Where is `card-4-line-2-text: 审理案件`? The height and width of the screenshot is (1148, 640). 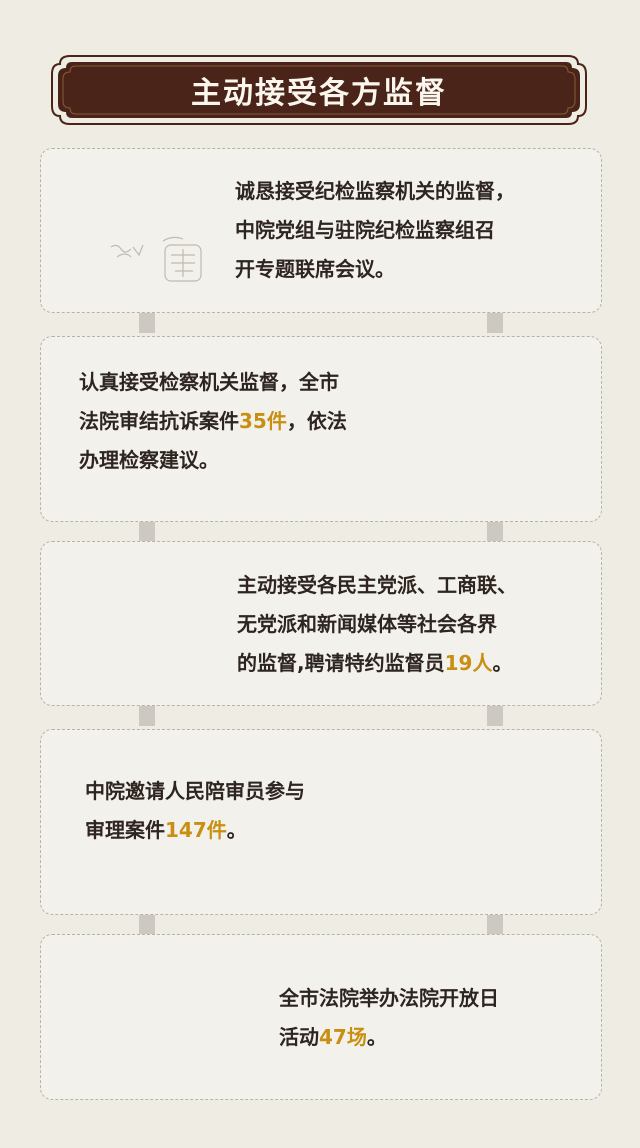 card-4-line-2-text: 审理案件 is located at coordinates (125, 830).